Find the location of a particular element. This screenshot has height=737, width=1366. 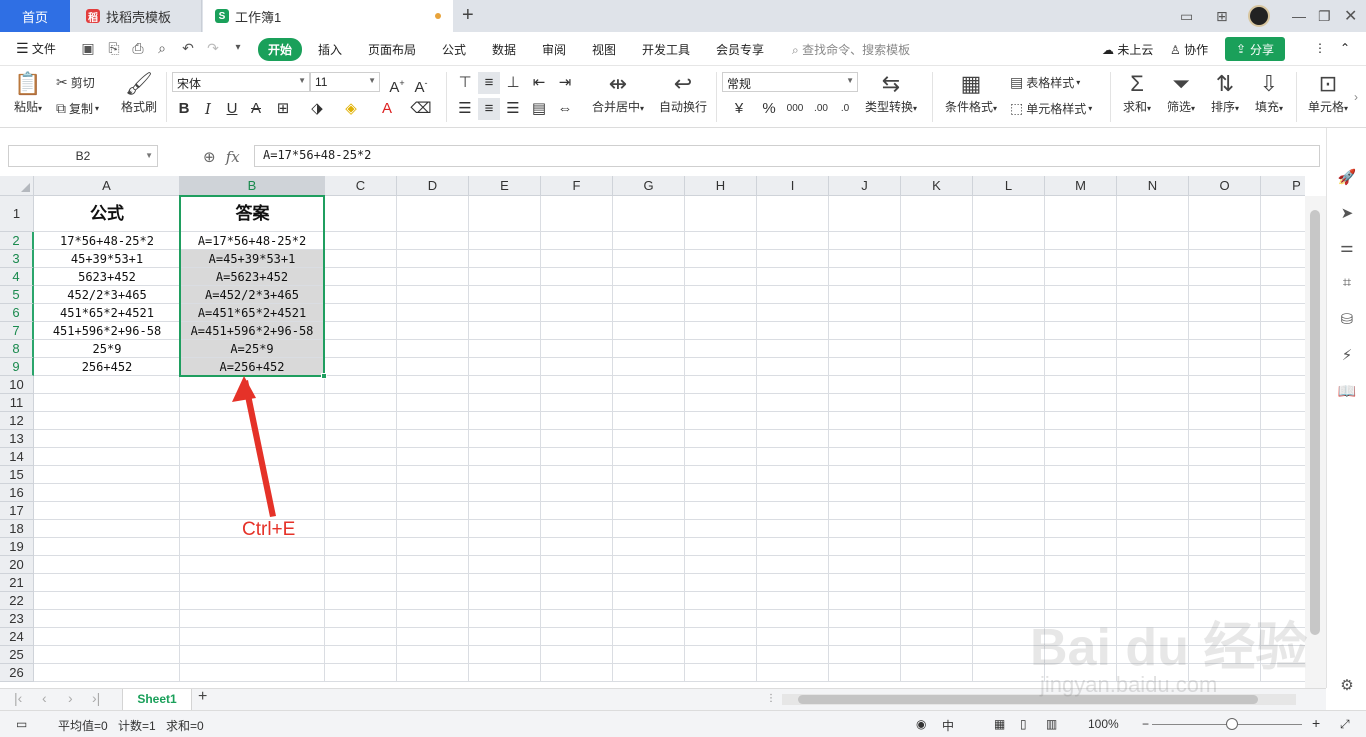

zoom-slider-handle is located at coordinates (1232, 724).